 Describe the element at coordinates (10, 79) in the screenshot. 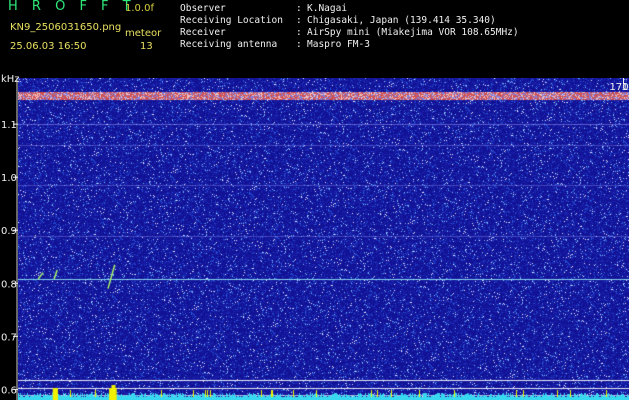

I see `y-axis-unit-label: kHz` at that location.